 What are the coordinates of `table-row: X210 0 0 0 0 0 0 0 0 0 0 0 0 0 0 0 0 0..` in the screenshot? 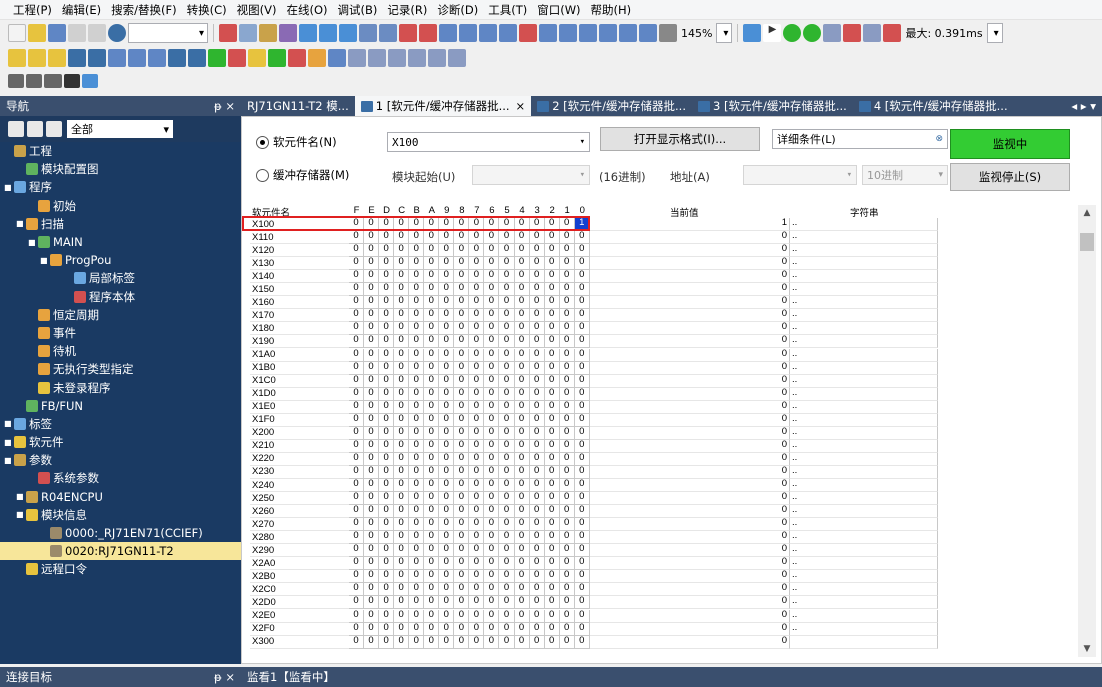 It's located at (594, 446).